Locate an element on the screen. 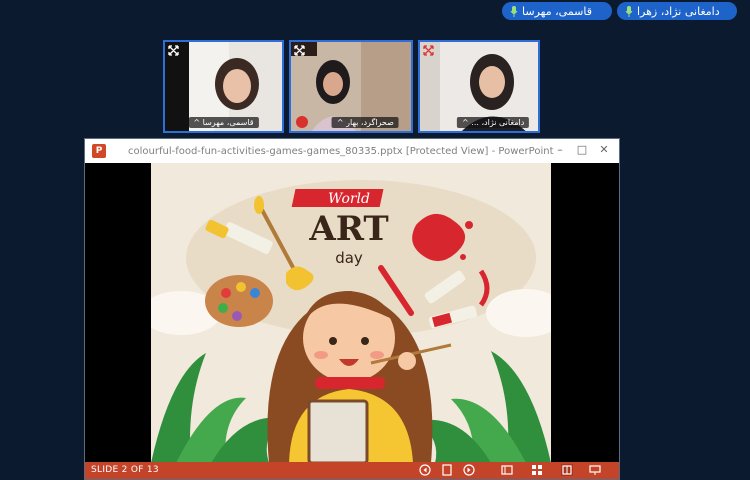 This screenshot has width=750, height=480. speaker-pill: قاسمی، مهرسا is located at coordinates (557, 11).